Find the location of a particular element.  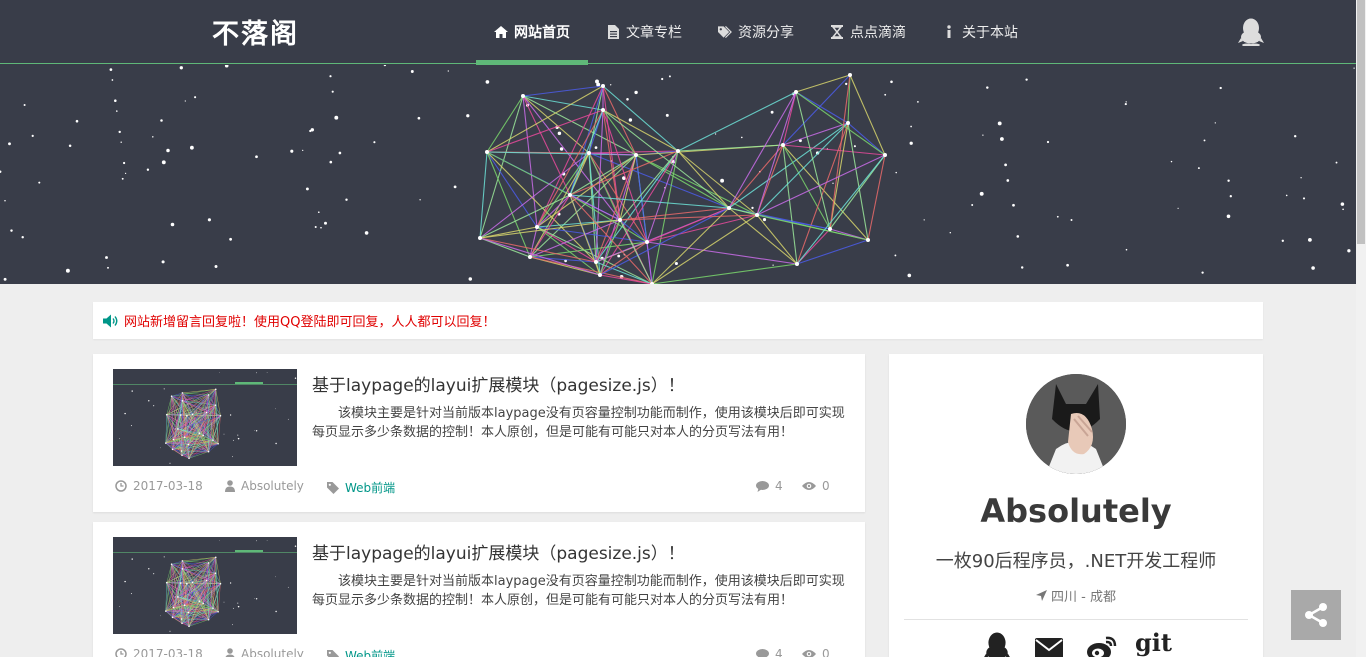

qq-login-icon is located at coordinates (1251, 32).